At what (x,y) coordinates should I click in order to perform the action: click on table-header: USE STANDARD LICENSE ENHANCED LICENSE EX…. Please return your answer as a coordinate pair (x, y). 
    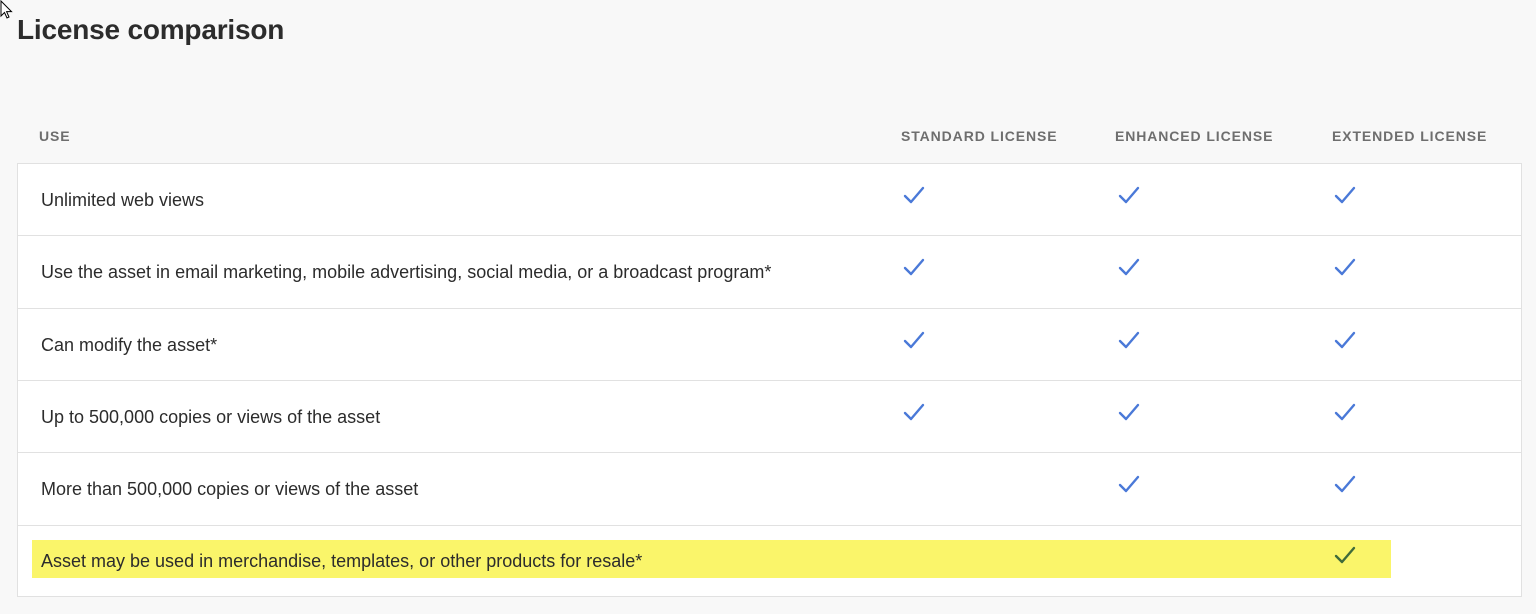
    Looking at the image, I should click on (770, 140).